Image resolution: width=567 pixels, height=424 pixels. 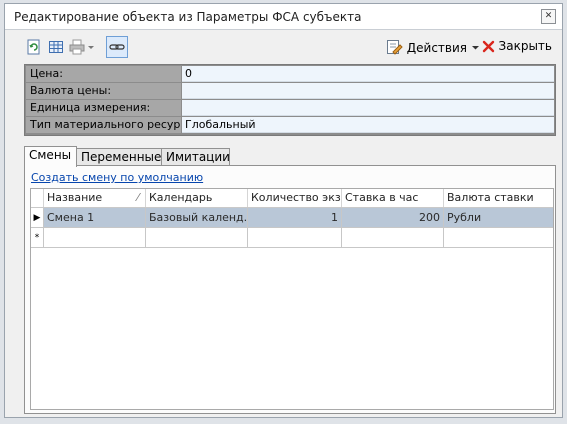 I want to click on print-icon, so click(x=82, y=47).